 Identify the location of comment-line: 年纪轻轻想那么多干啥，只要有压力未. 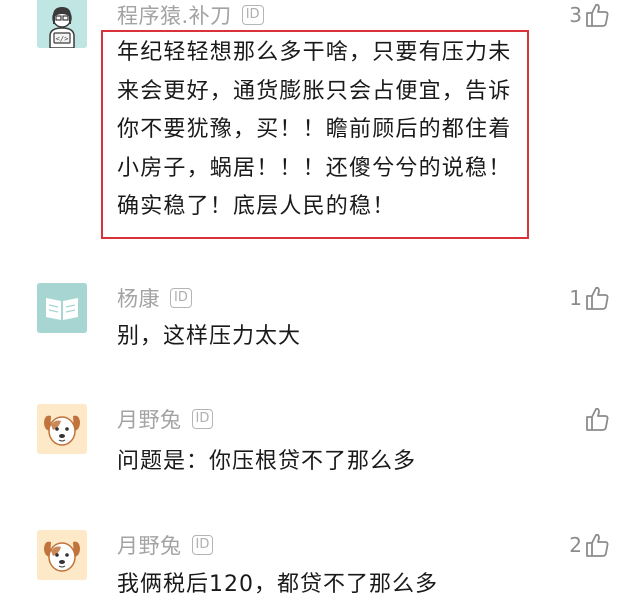
(314, 52).